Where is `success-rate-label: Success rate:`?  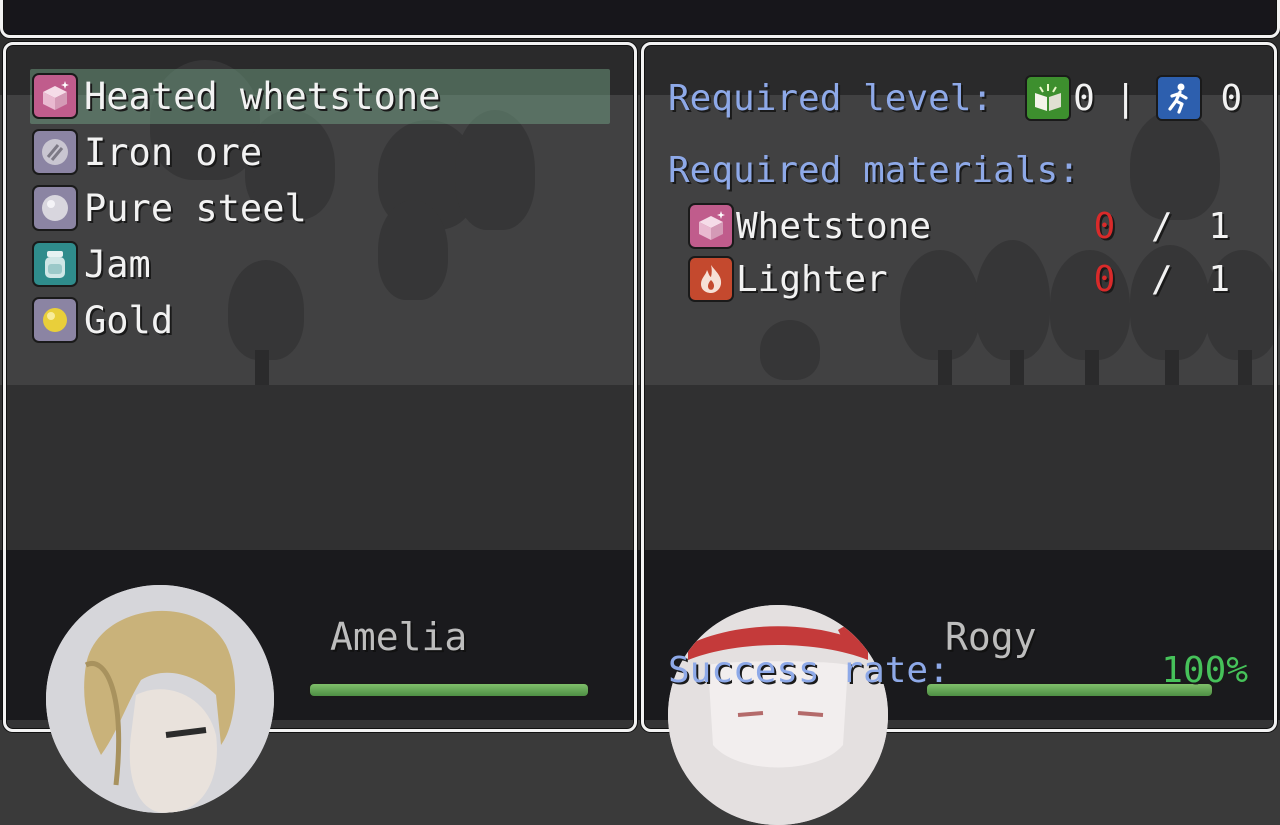
success-rate-label: Success rate: is located at coordinates (809, 670).